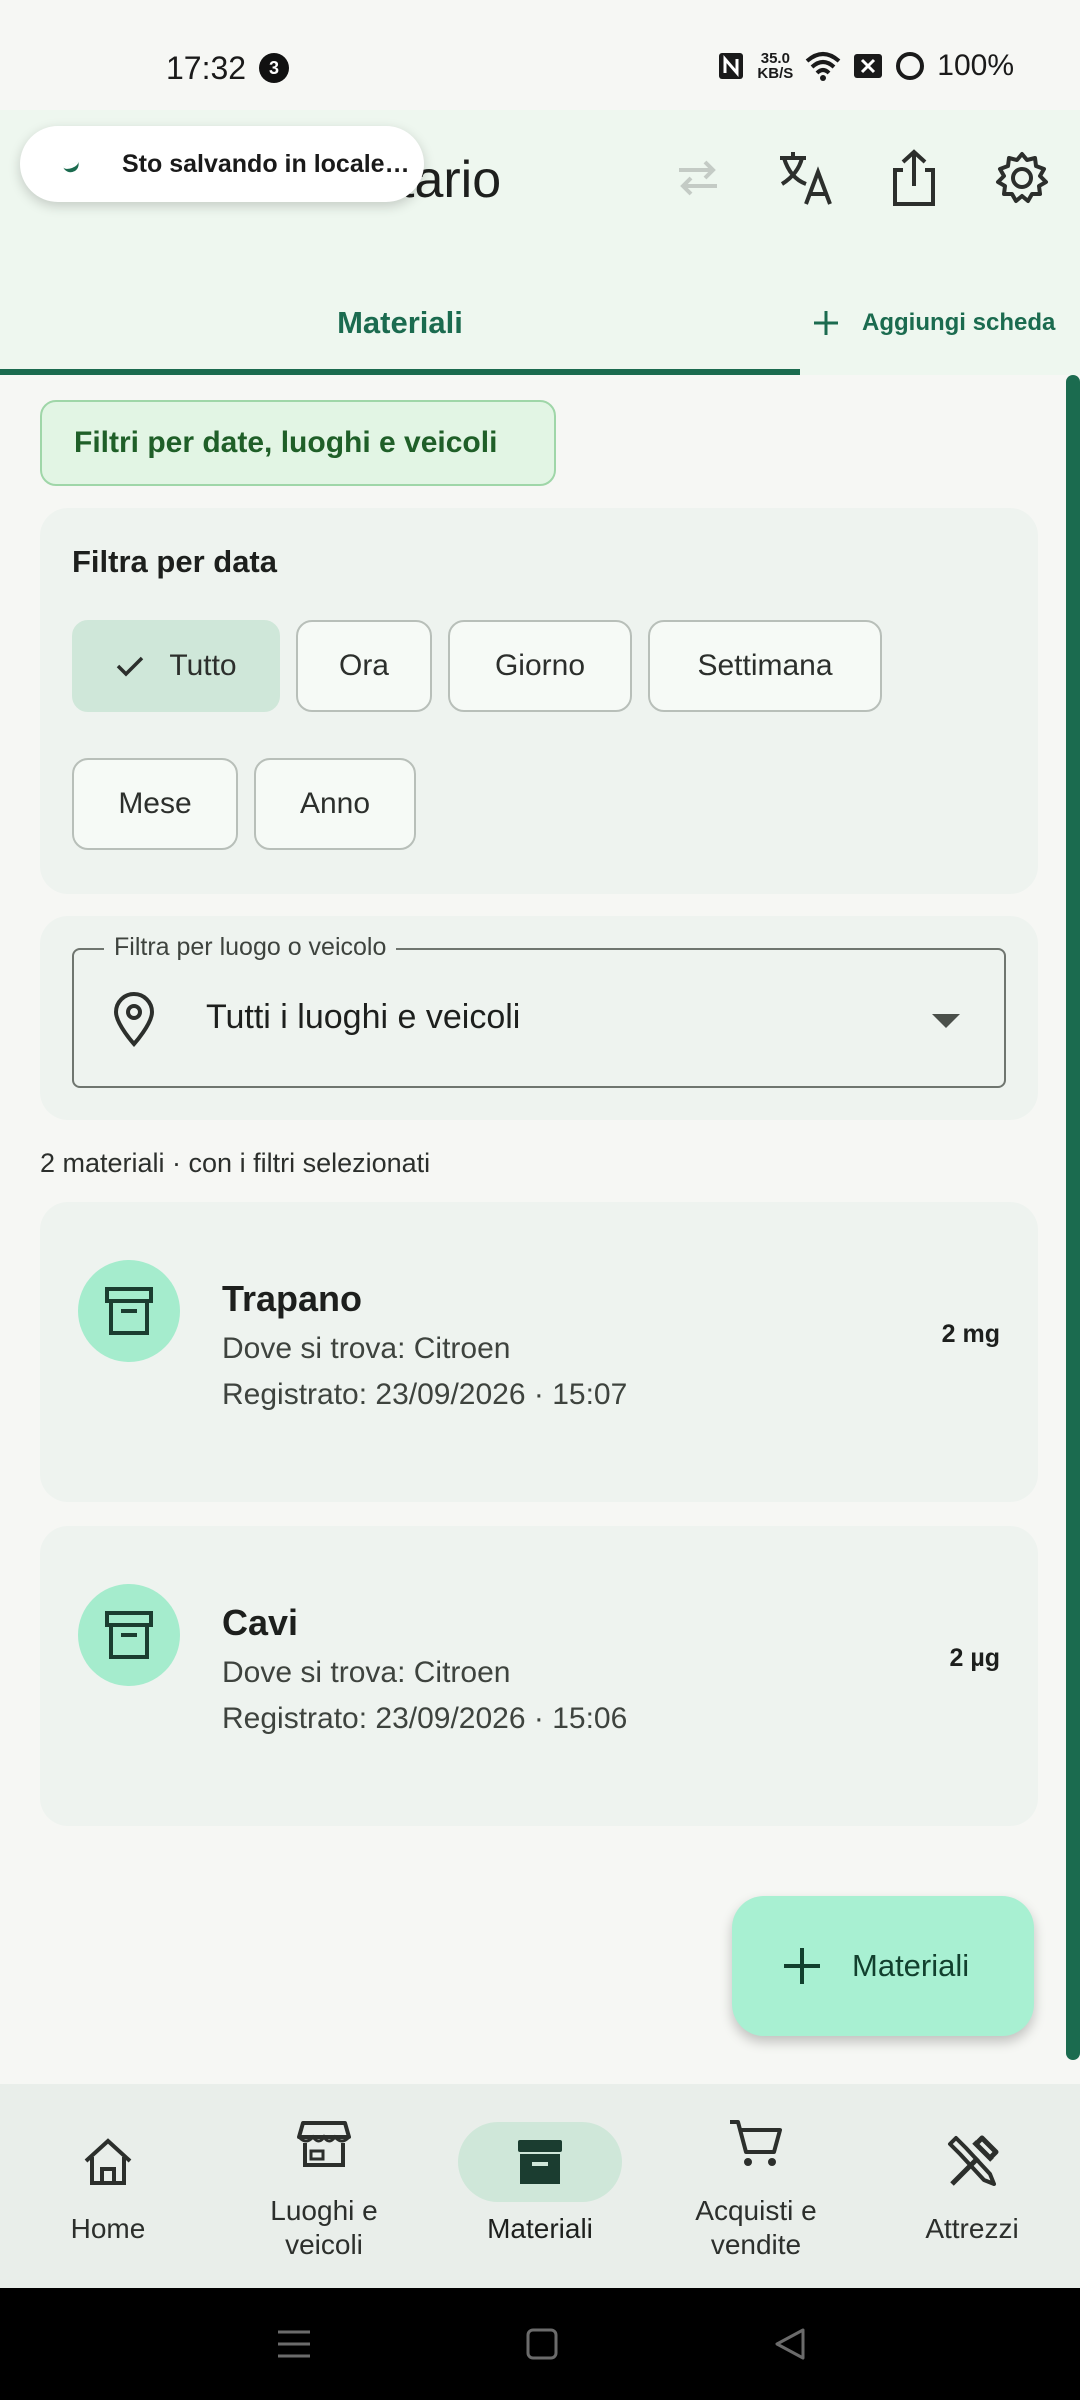 Image resolution: width=1080 pixels, height=2400 pixels. Describe the element at coordinates (974, 1658) in the screenshot. I see `item-quantity: 2 µg` at that location.